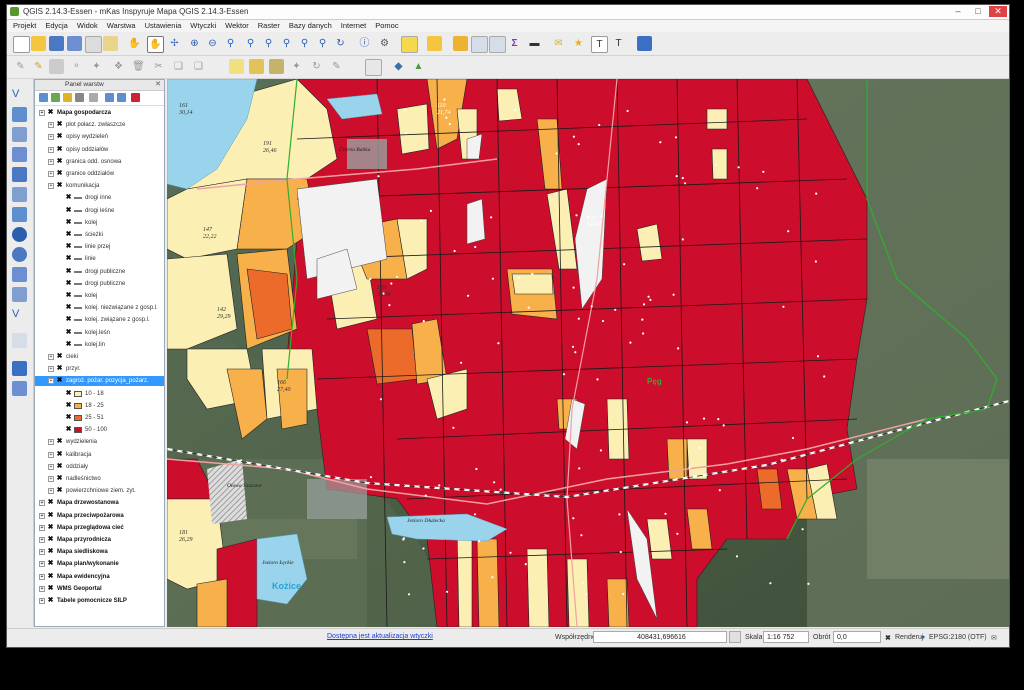 This screenshot has height=690, width=1024. What do you see at coordinates (118, 66) in the screenshot?
I see `node-tool-icon: ❖` at bounding box center [118, 66].